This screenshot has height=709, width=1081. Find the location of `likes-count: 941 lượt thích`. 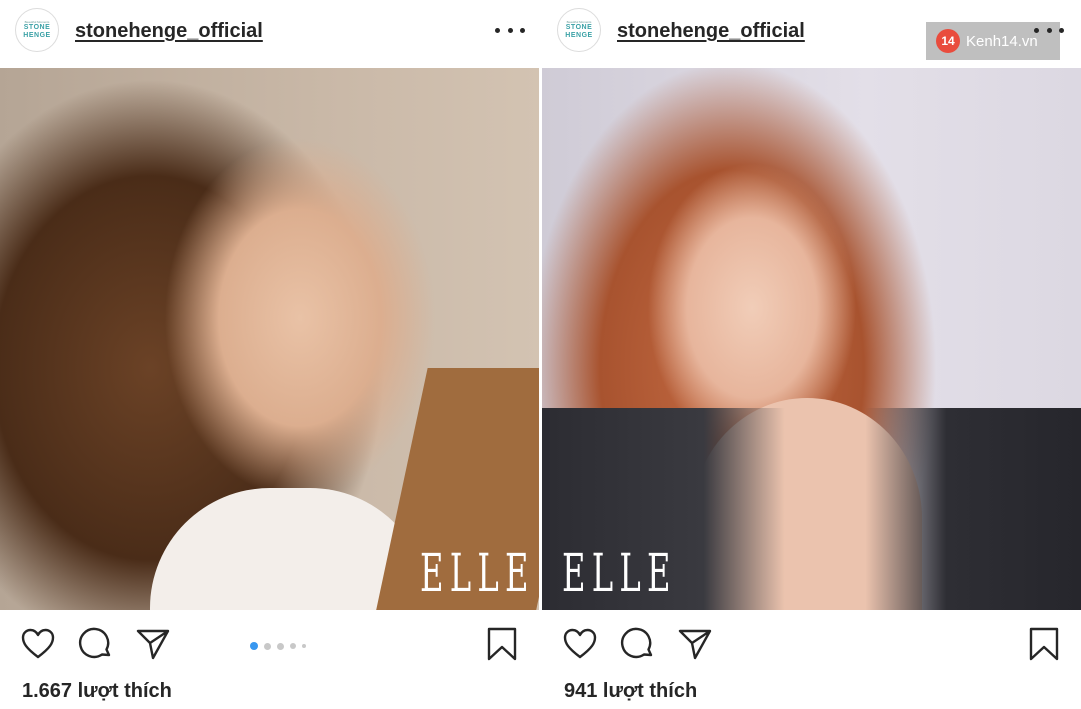

likes-count: 941 lượt thích is located at coordinates (630, 691).